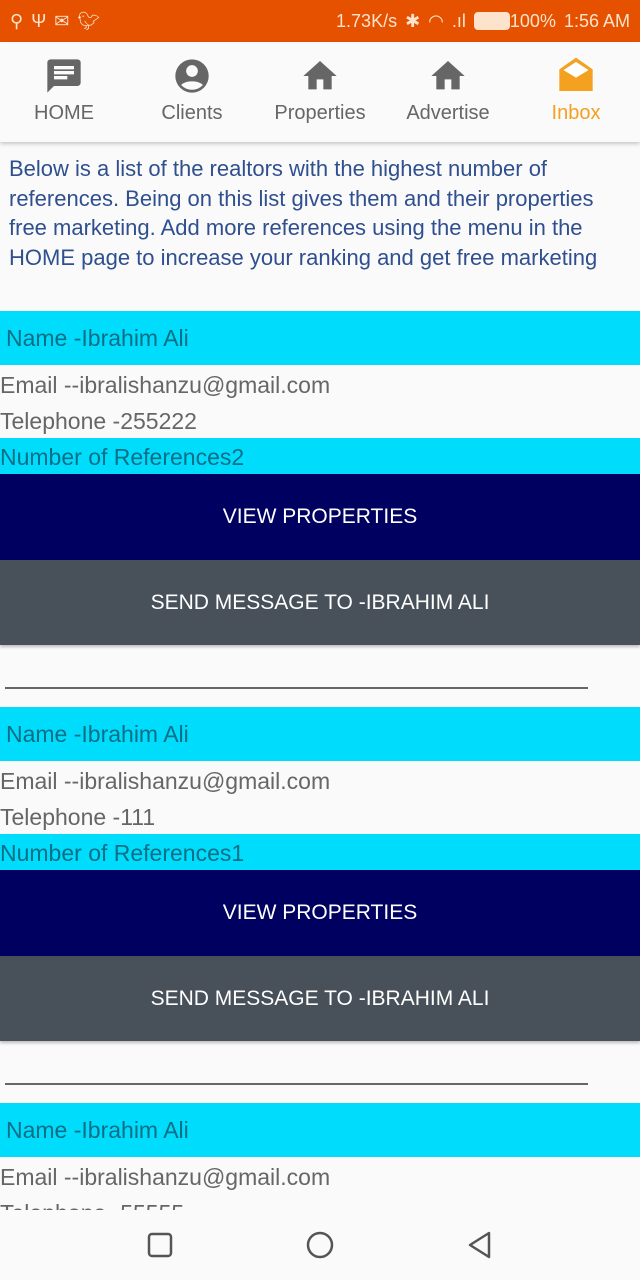 This screenshot has width=640, height=1280. What do you see at coordinates (532, 20) in the screenshot?
I see `battery-level: 100%` at bounding box center [532, 20].